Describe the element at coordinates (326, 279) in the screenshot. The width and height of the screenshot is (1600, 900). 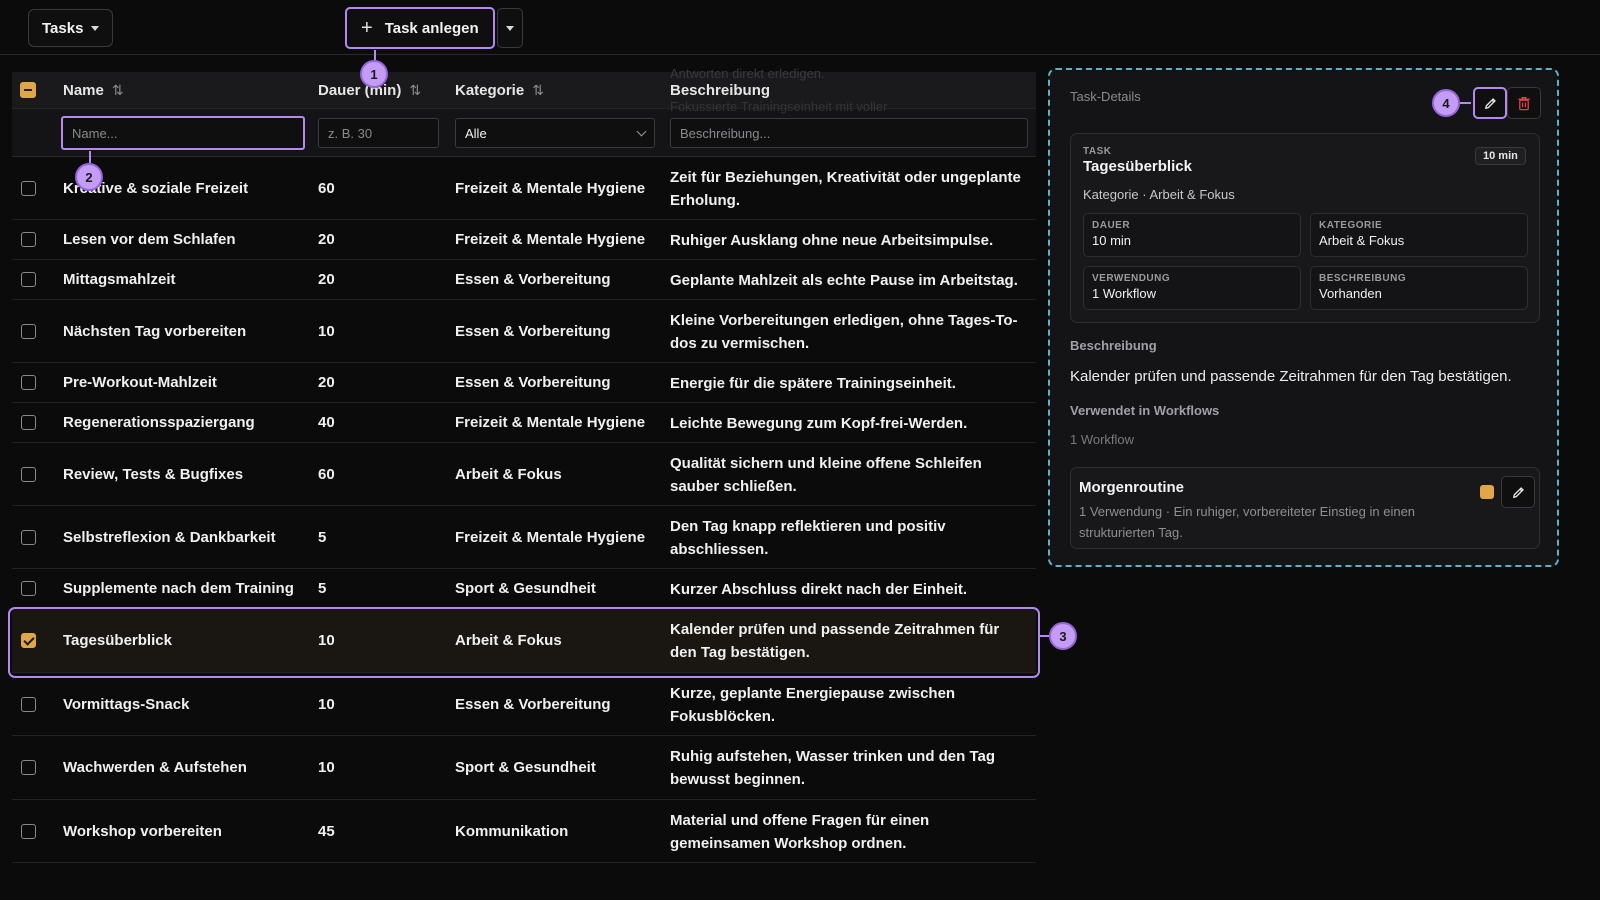
I see `task-duration: 20` at that location.